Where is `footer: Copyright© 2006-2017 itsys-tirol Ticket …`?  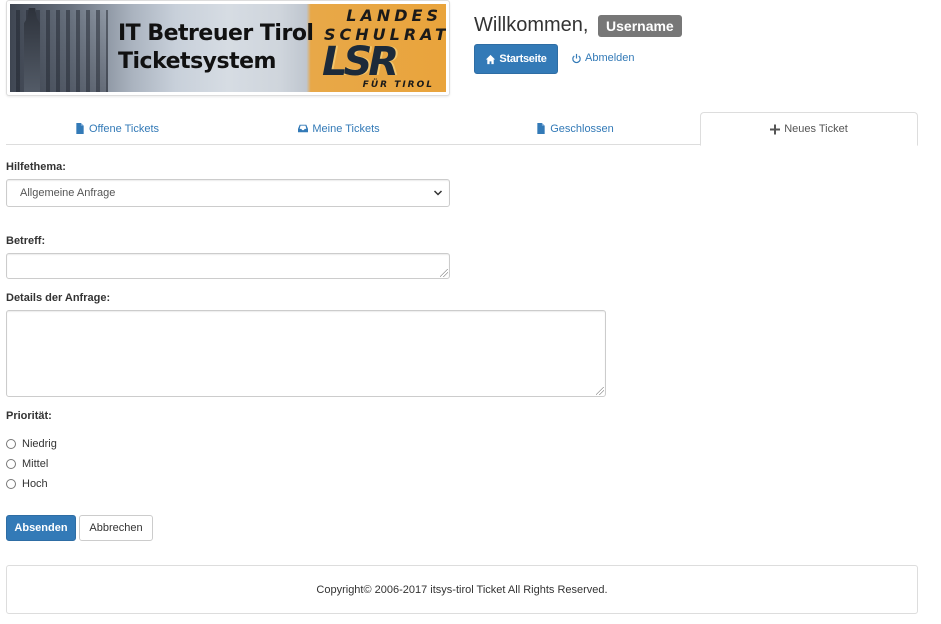
footer: Copyright© 2006-2017 itsys-tirol Ticket … is located at coordinates (462, 589).